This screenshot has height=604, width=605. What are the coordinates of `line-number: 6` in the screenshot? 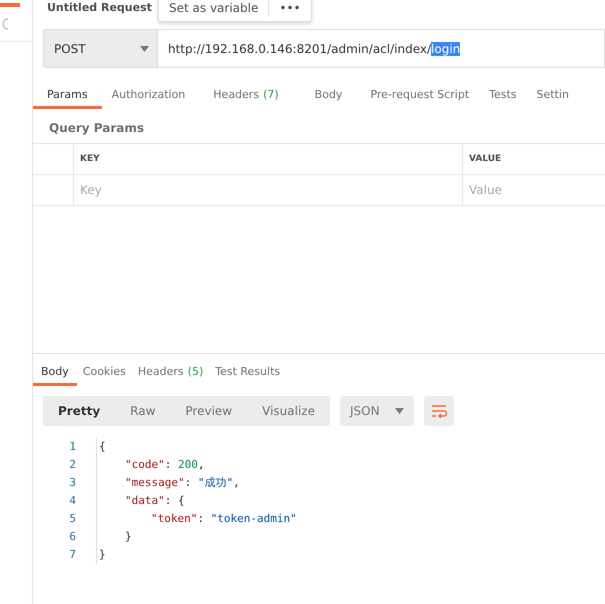 It's located at (72, 537).